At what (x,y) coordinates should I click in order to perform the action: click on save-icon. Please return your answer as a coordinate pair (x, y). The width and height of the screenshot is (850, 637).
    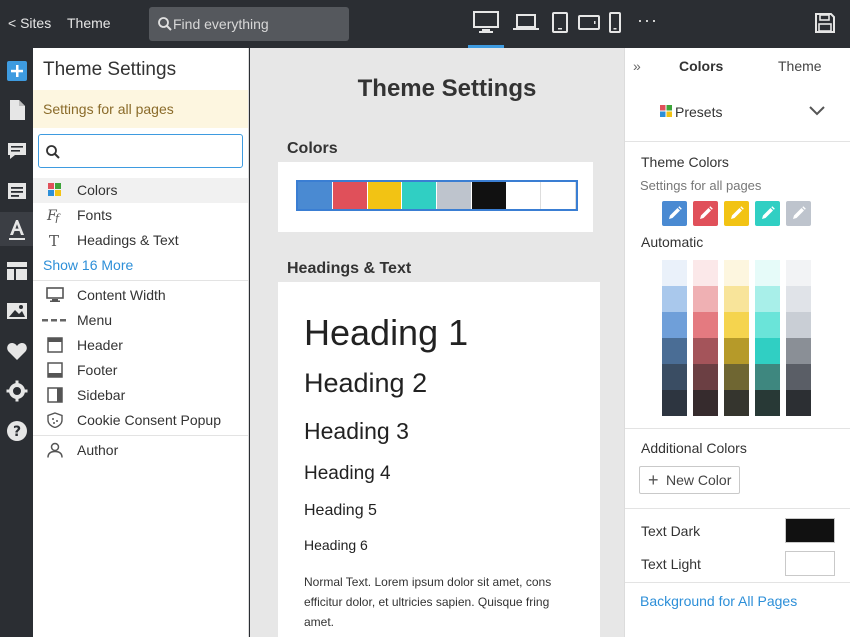
    Looking at the image, I should click on (825, 23).